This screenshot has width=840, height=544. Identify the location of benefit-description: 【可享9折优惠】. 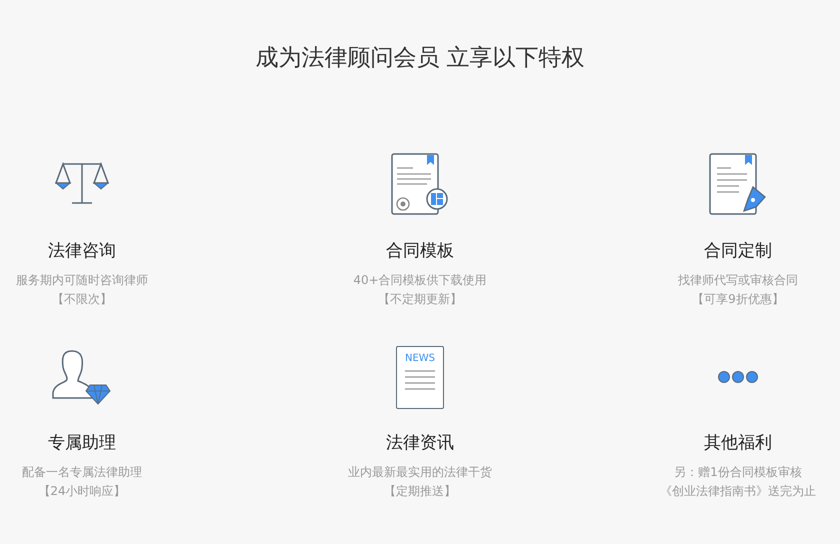
(738, 299).